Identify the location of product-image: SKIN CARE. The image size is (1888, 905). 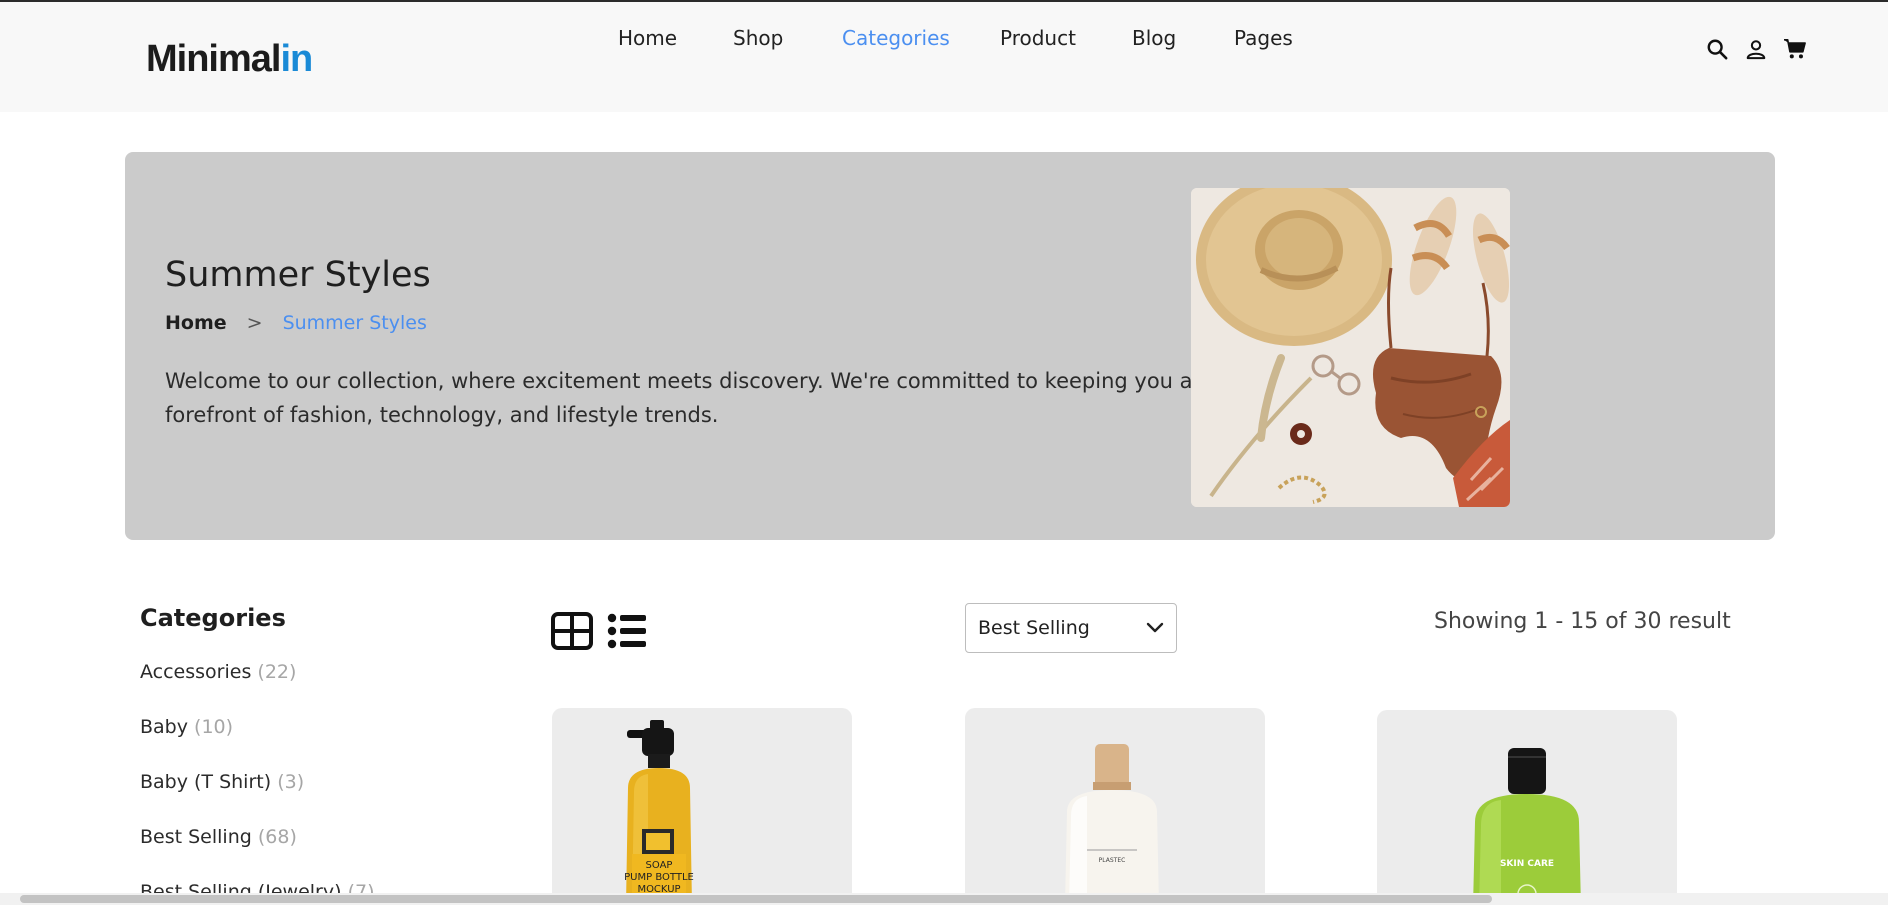
(1527, 826).